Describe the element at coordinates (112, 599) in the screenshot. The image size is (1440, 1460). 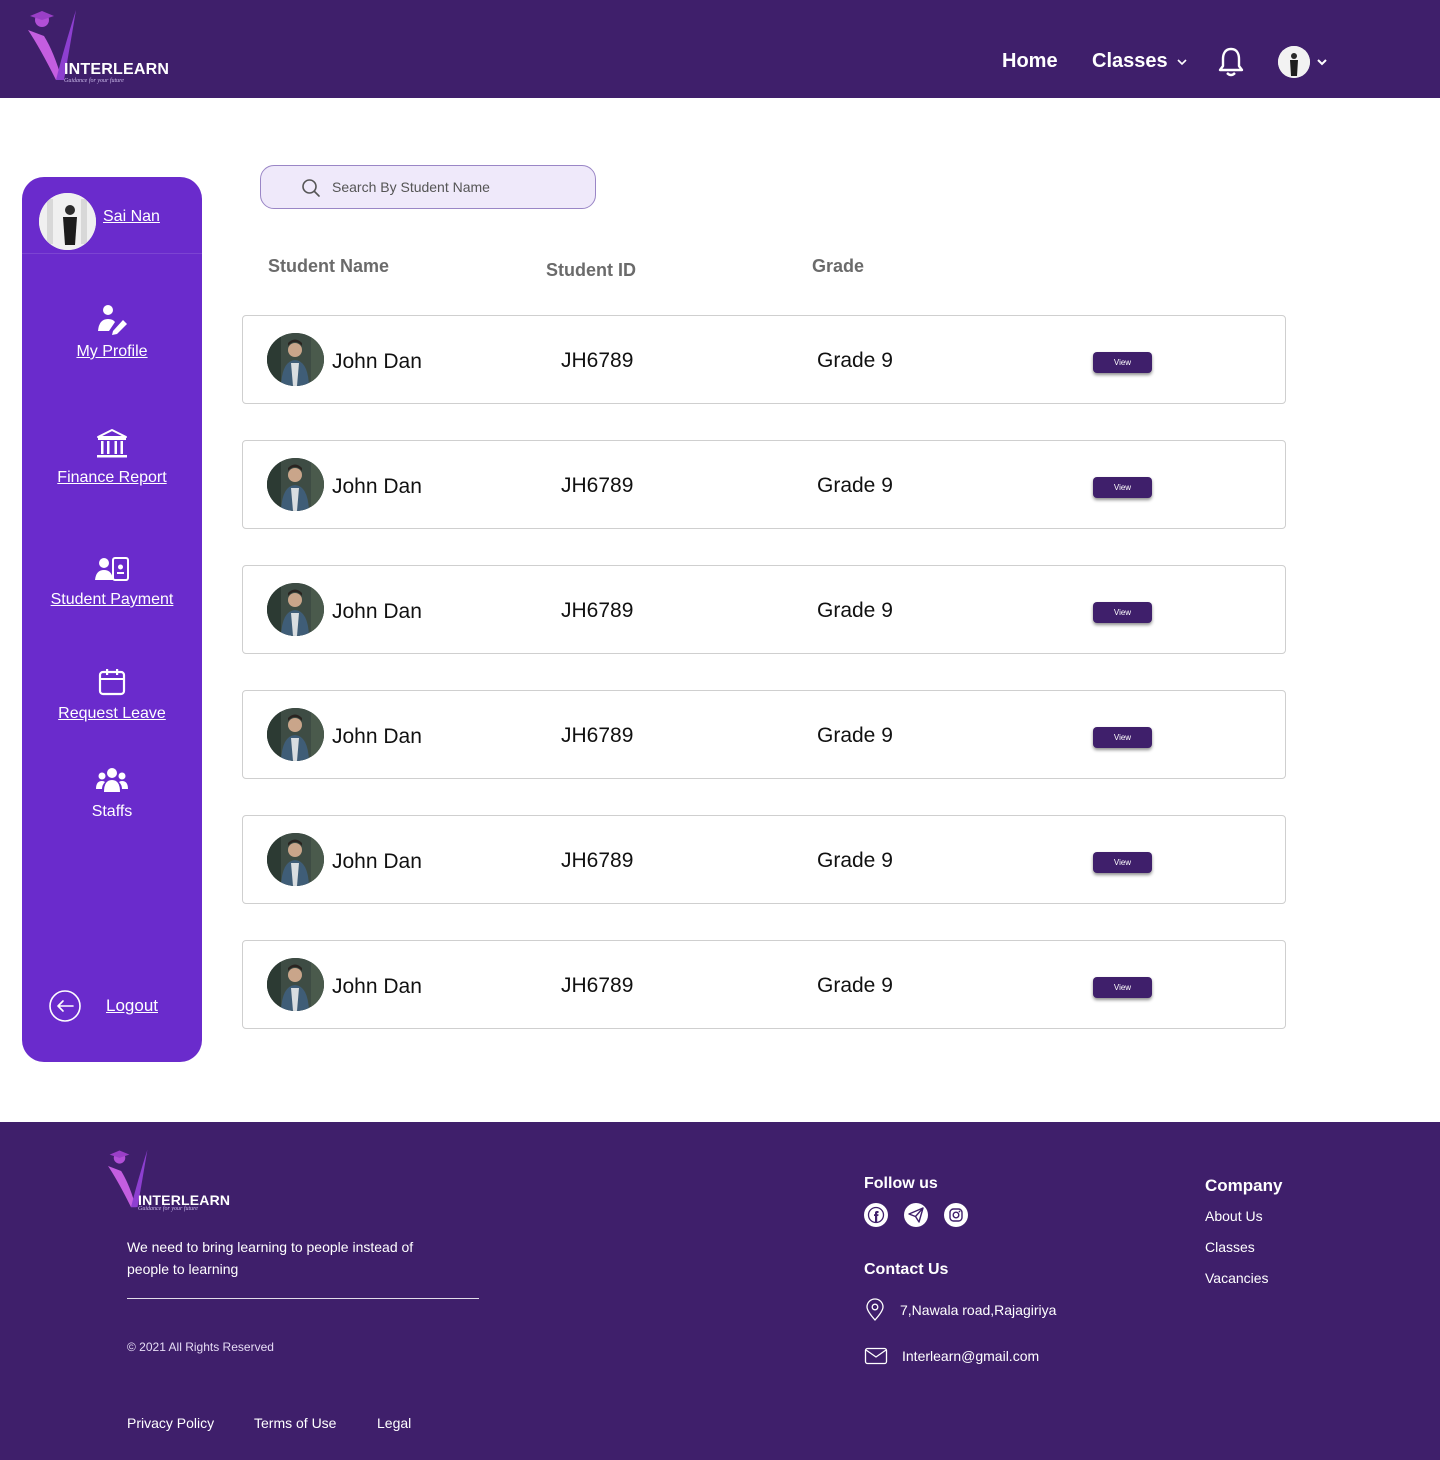
I see `sidebar-item-label: Student Payment` at that location.